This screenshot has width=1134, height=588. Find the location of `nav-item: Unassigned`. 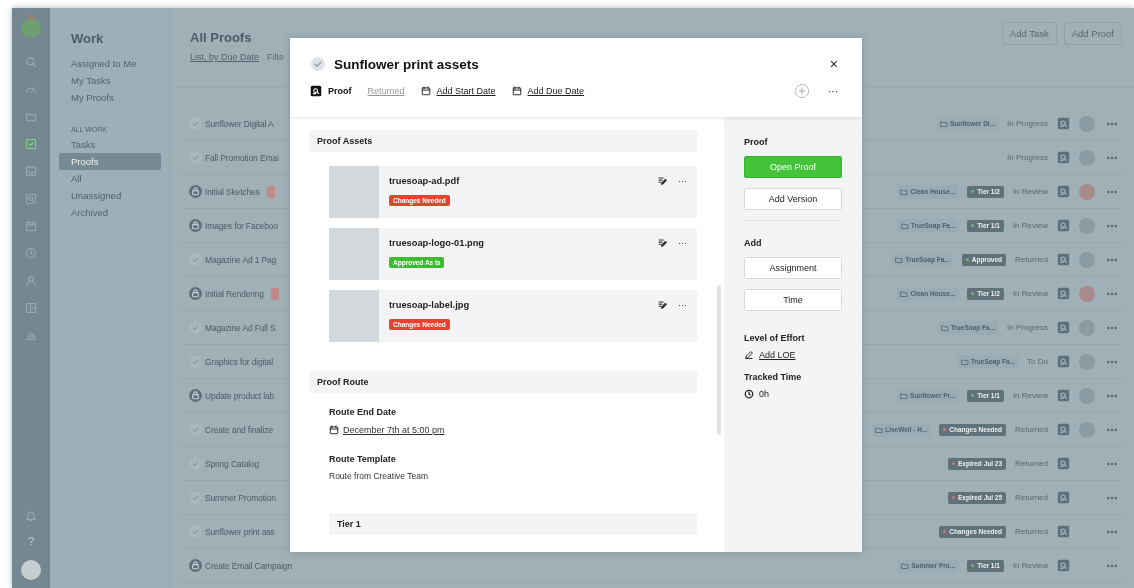

nav-item: Unassigned is located at coordinates (109, 195).